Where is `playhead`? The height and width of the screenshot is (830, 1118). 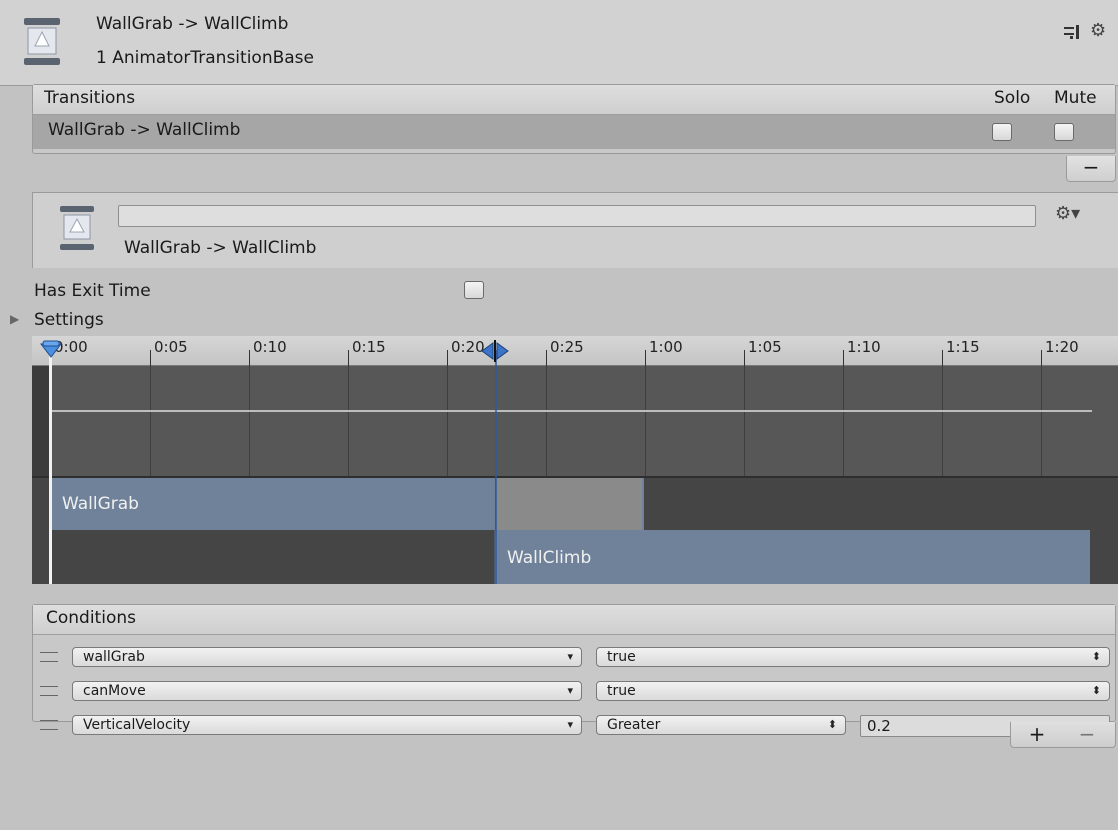 playhead is located at coordinates (50, 465).